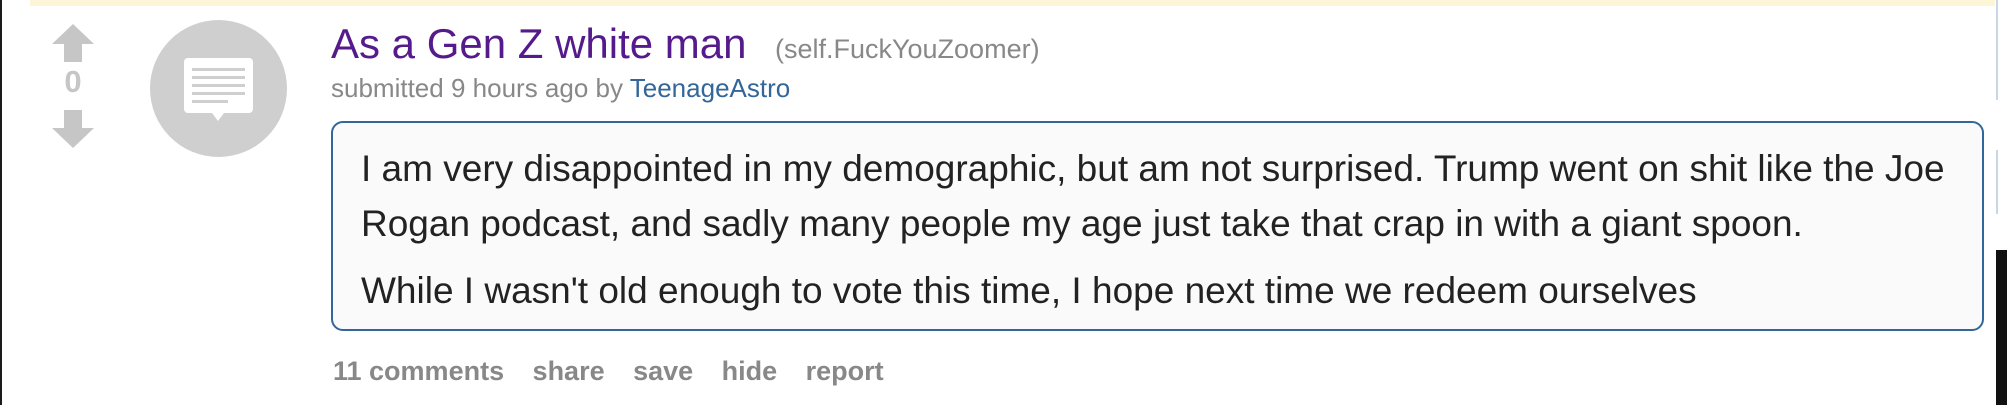 The height and width of the screenshot is (405, 2007). What do you see at coordinates (387, 88) in the screenshot?
I see `tagline-prefix: submitted` at bounding box center [387, 88].